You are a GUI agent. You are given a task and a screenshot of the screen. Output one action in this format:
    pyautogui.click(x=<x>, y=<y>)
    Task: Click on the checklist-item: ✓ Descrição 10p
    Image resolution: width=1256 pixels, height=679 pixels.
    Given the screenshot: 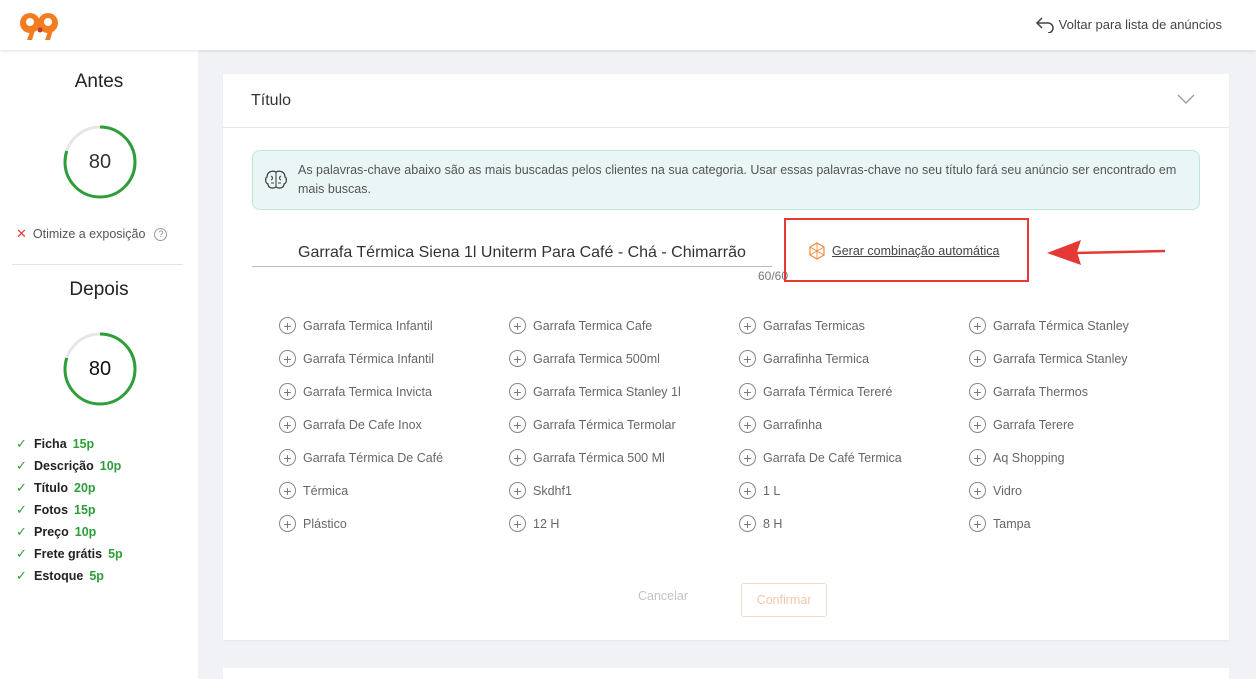 What is the action you would take?
    pyautogui.click(x=69, y=466)
    